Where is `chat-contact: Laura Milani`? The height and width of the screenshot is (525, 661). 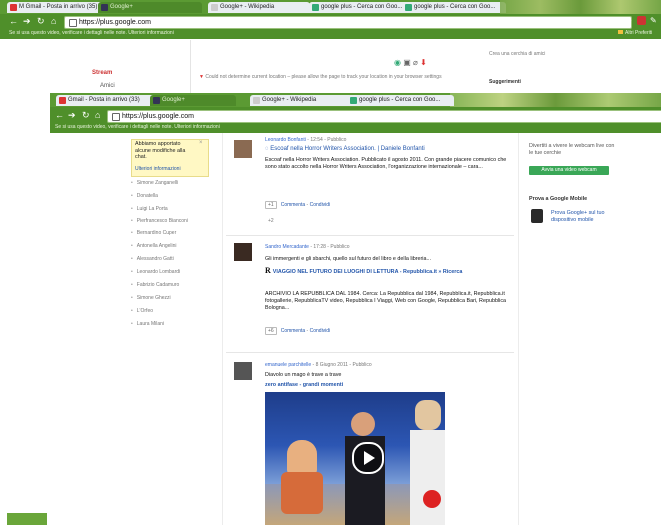
chat-contact: Laura Milani is located at coordinates (147, 324).